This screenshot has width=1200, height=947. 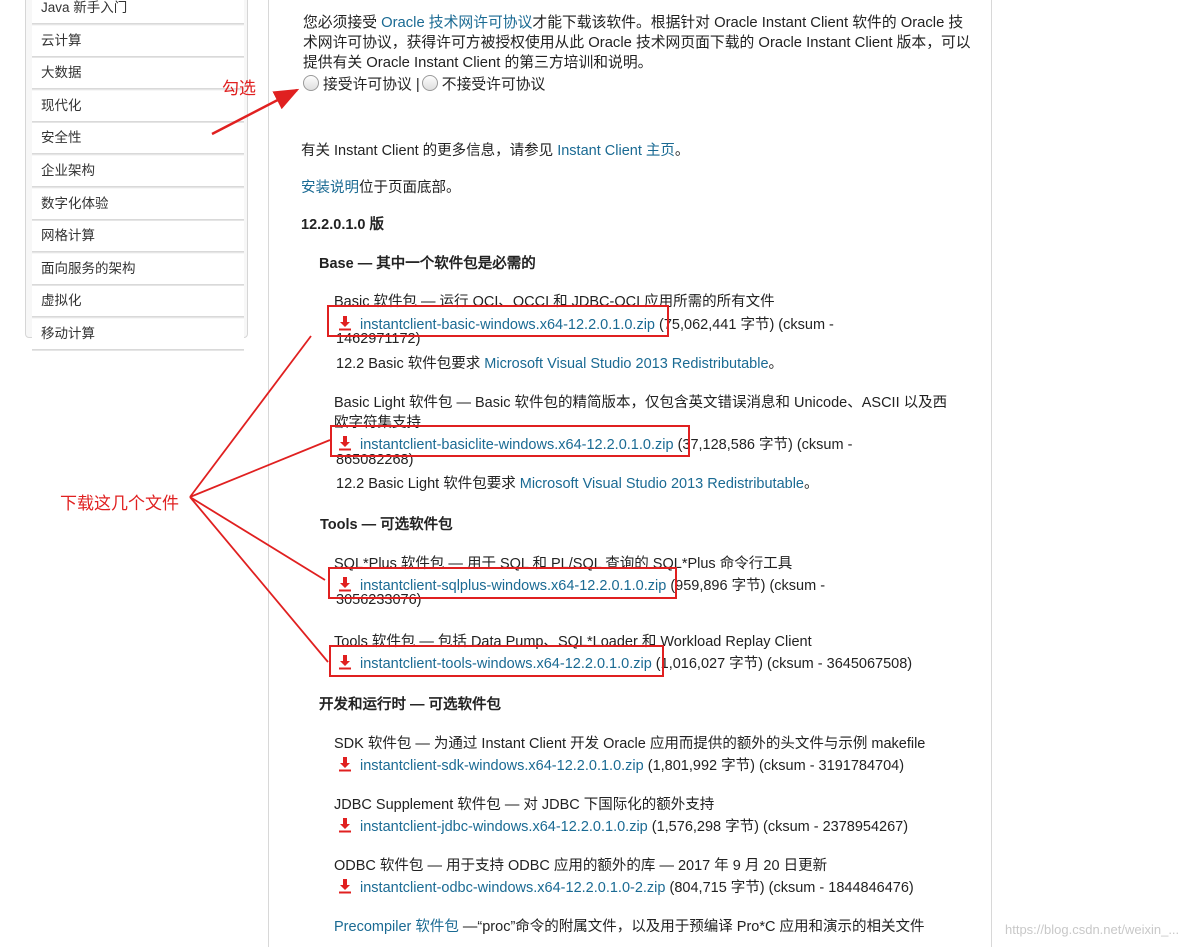 I want to click on line-to-tools, so click(x=259, y=579).